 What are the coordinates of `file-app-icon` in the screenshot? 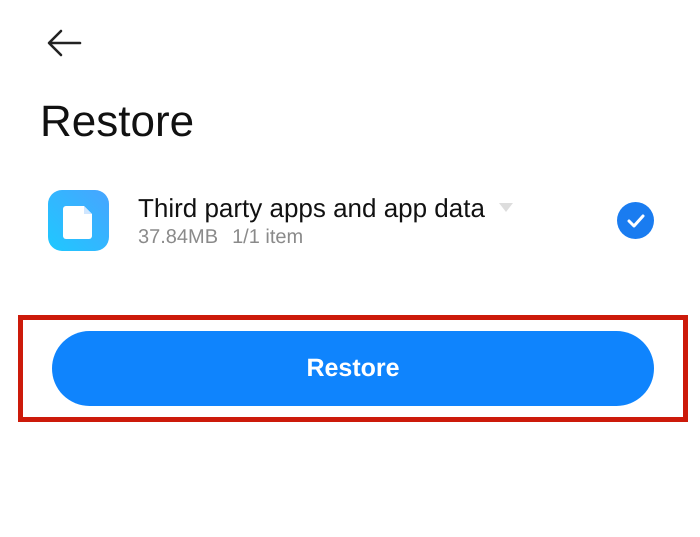 It's located at (78, 220).